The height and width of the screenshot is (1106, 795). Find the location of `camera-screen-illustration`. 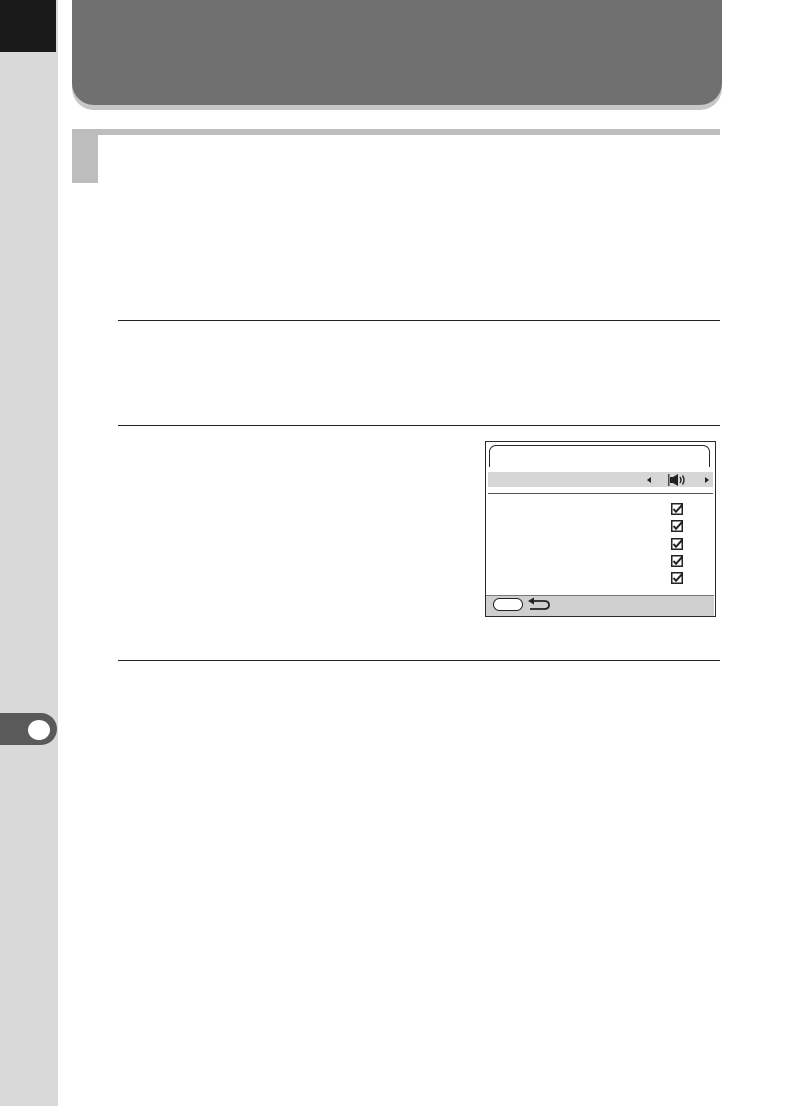

camera-screen-illustration is located at coordinates (600, 529).